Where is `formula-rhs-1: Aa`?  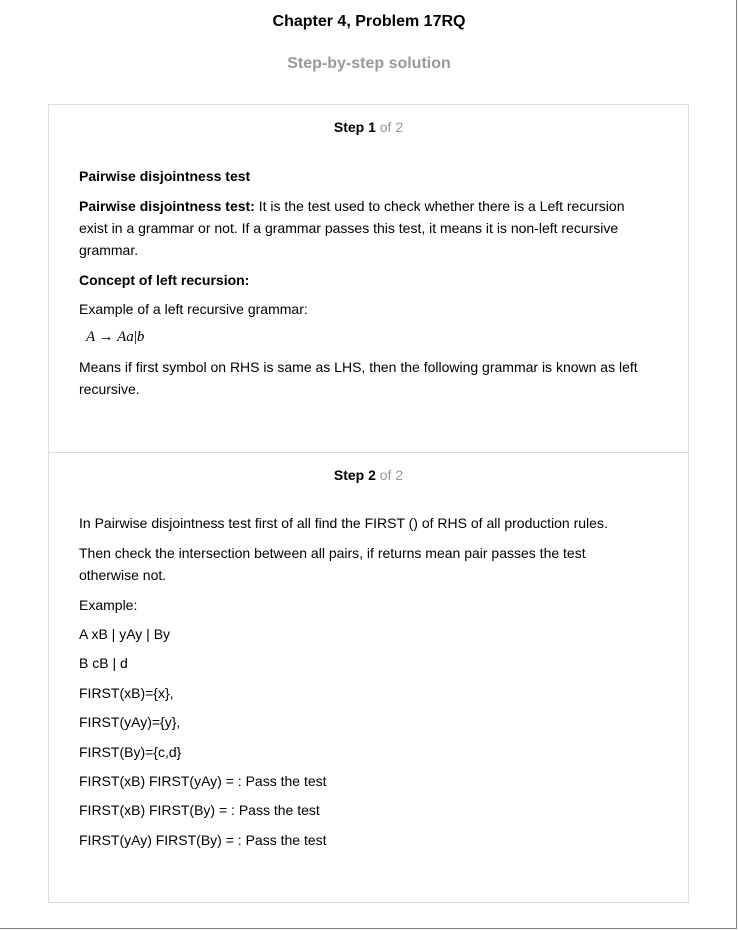
formula-rhs-1: Aa is located at coordinates (125, 337).